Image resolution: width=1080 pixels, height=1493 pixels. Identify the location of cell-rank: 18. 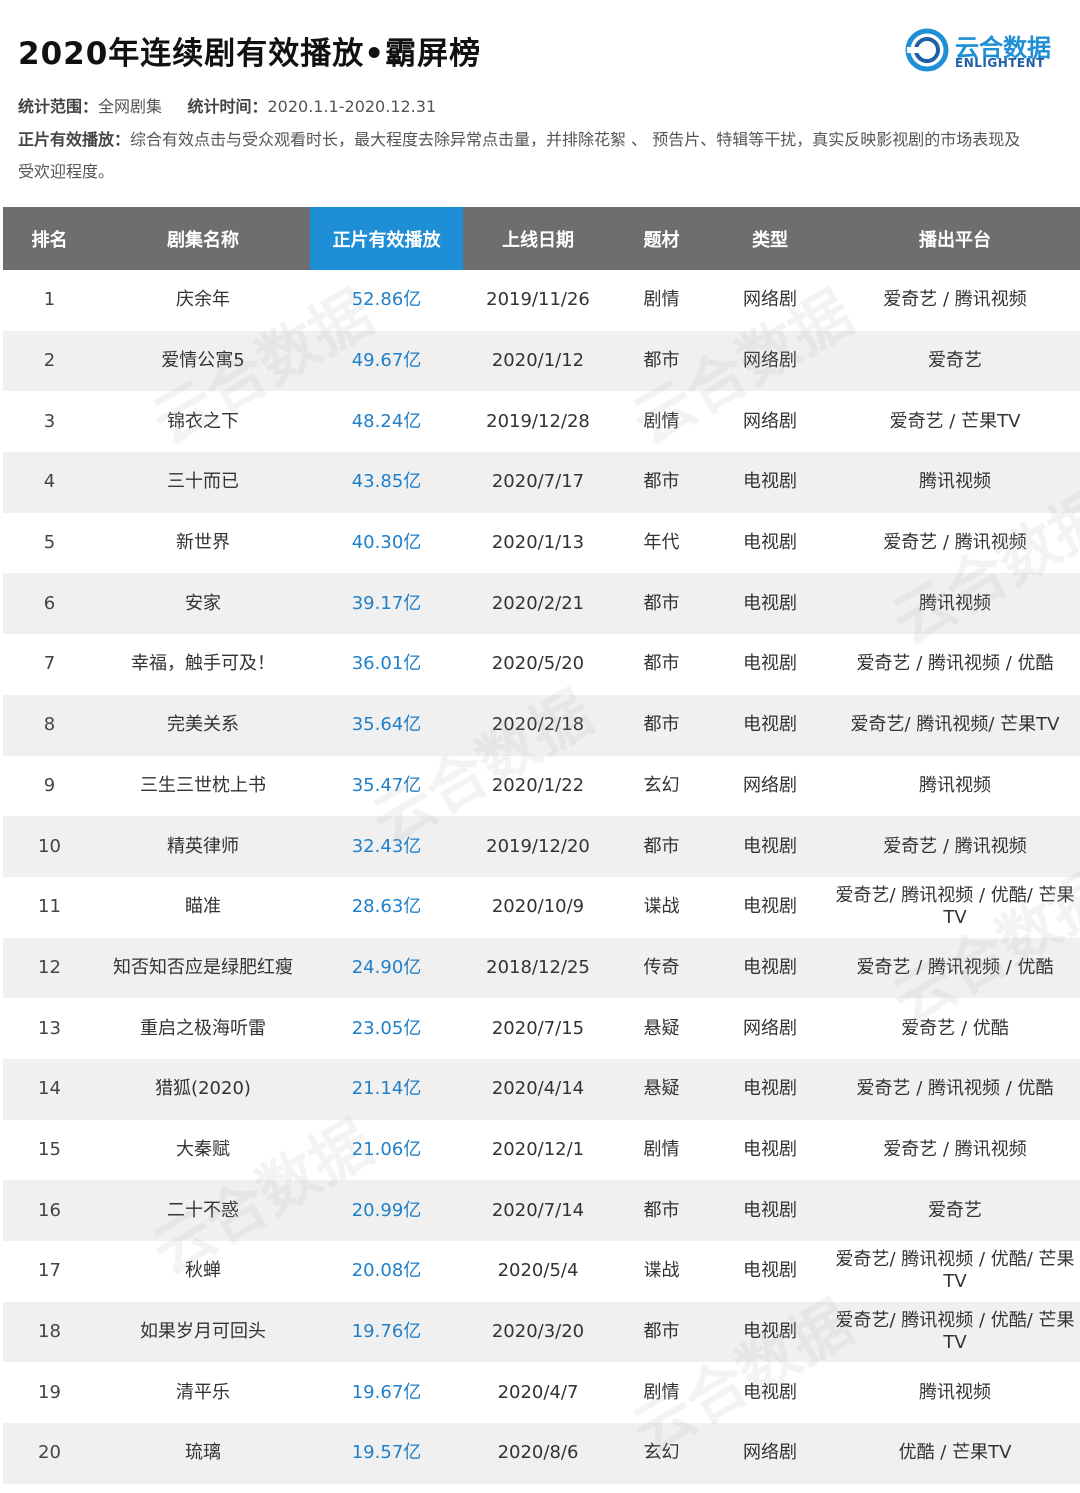
(49, 1332).